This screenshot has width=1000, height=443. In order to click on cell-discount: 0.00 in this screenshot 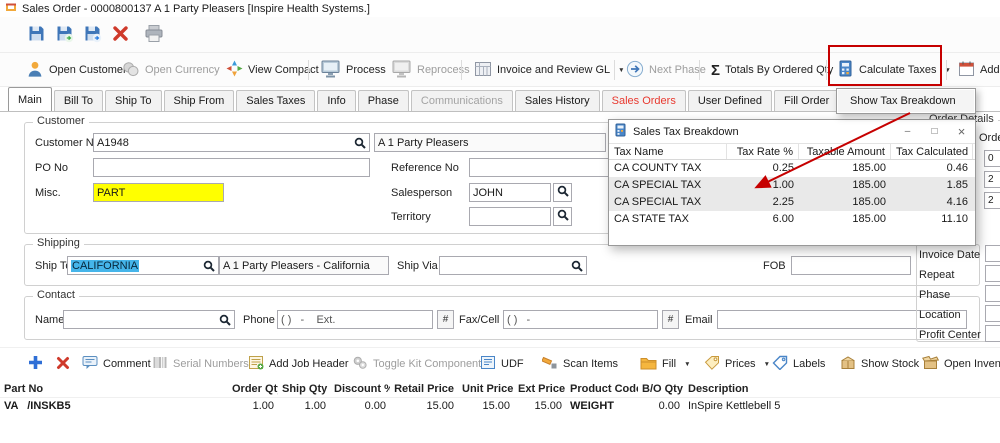, I will do `click(360, 406)`.